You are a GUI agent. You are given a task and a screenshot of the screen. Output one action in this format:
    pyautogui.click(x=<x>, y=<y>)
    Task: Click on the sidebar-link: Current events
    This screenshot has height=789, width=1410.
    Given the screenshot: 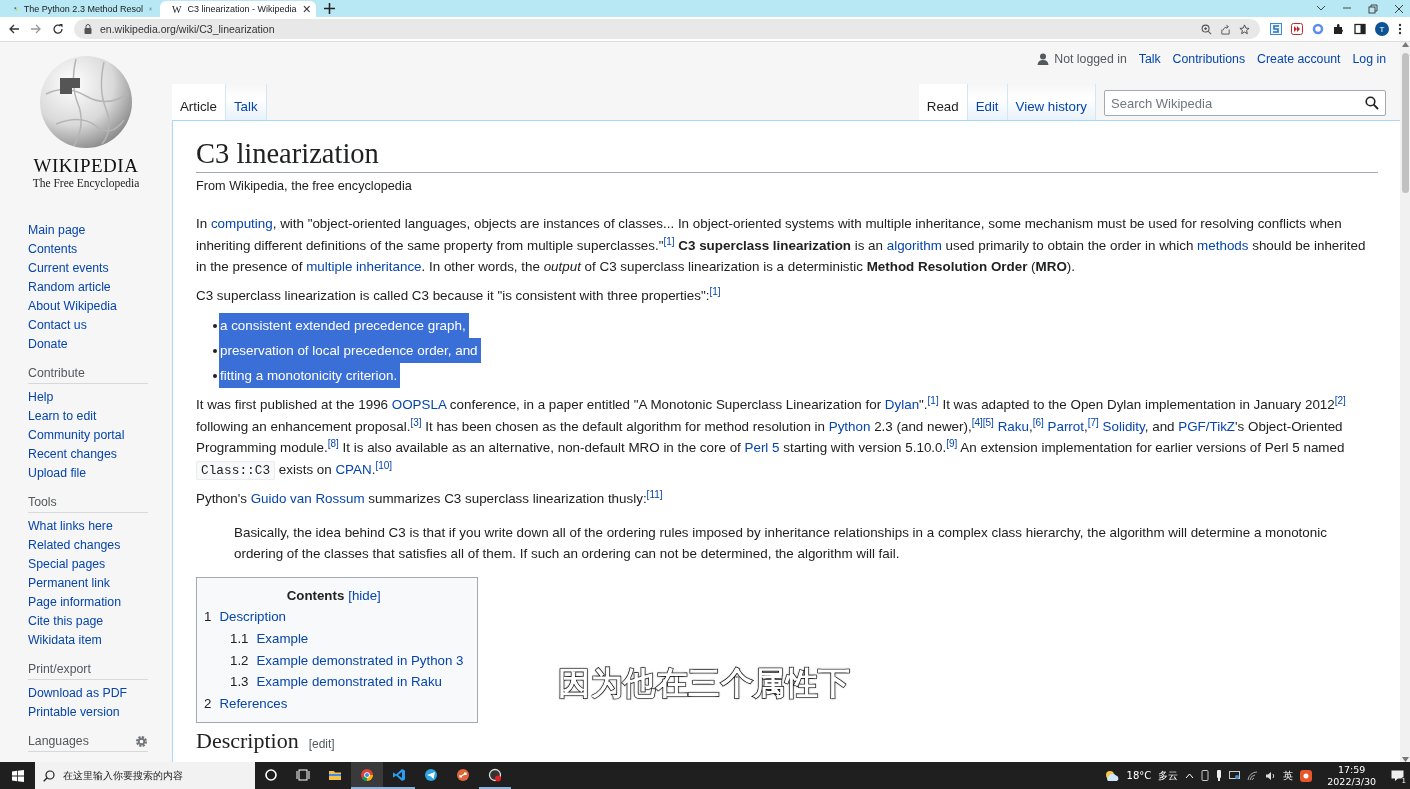 What is the action you would take?
    pyautogui.click(x=68, y=268)
    